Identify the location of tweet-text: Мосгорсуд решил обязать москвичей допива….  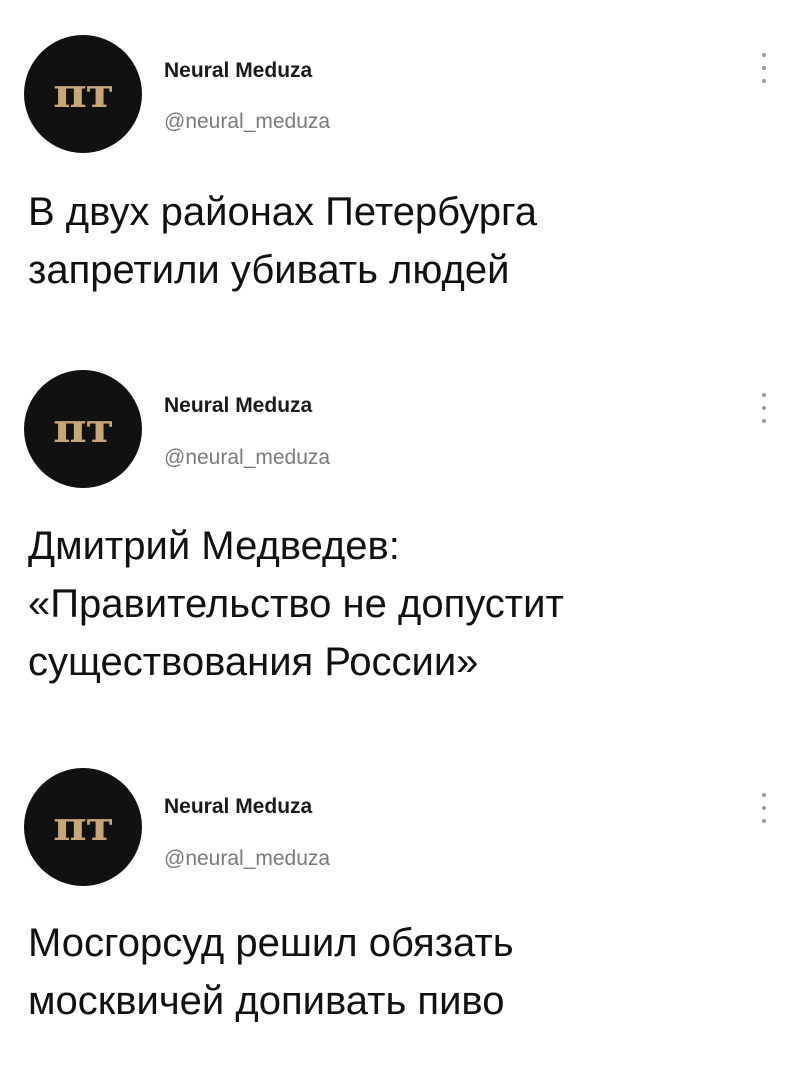
(271, 972).